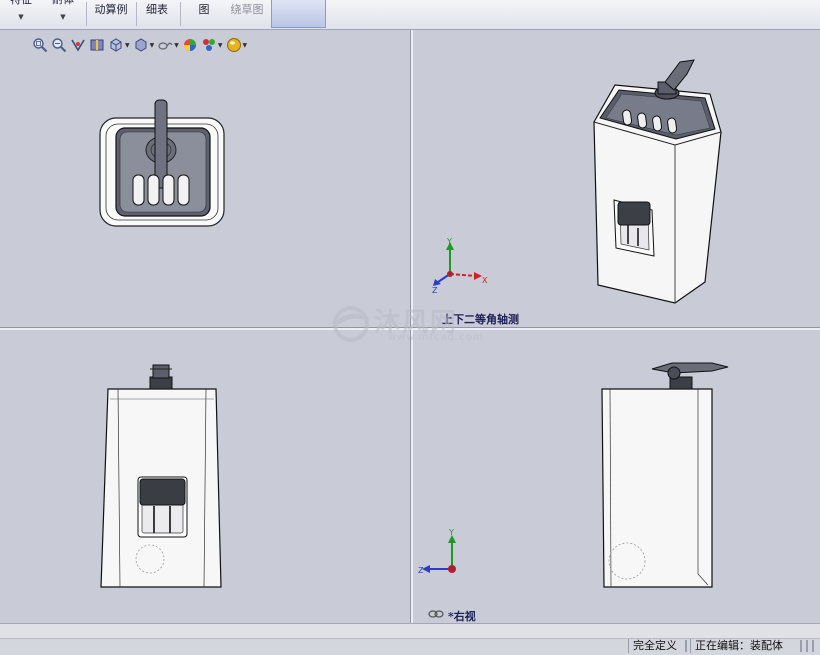  I want to click on status-bar: 完全定义 正在编辑：装配体, so click(410, 639).